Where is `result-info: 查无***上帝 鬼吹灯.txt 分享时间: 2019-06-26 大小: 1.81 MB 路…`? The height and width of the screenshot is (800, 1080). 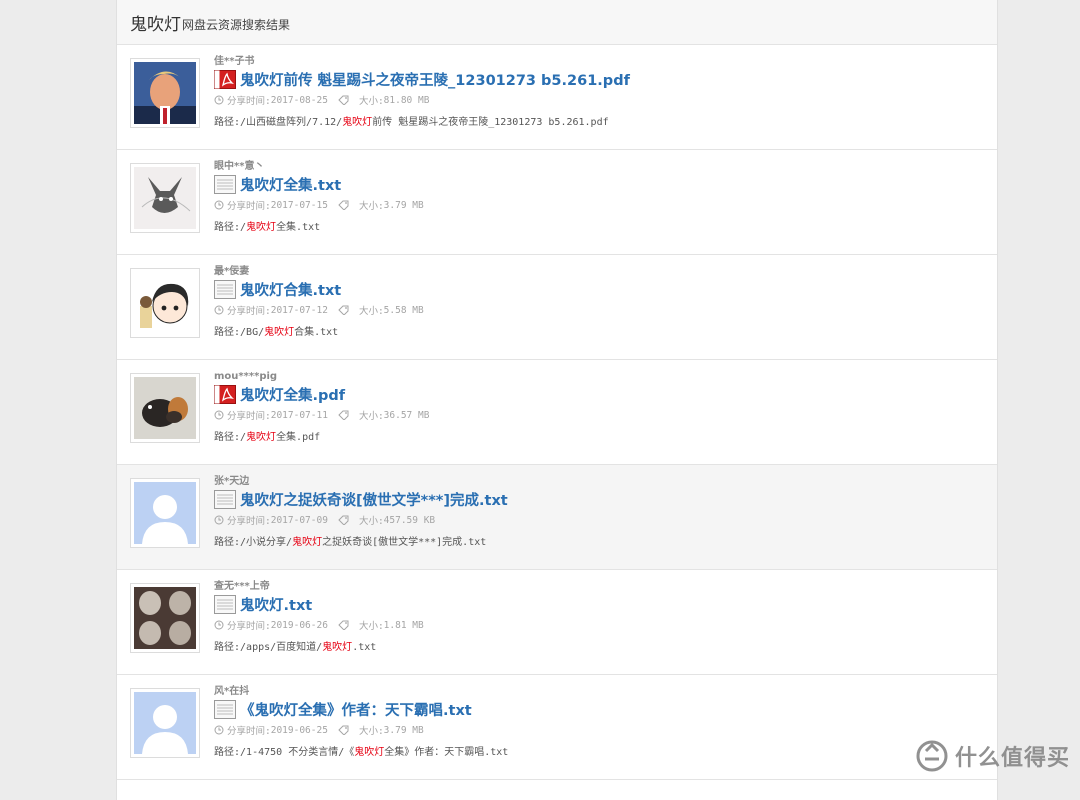
result-info: 查无***上帝 鬼吹灯.txt 分享时间: 2019-06-26 大小: 1.81 MB 路… is located at coordinates (600, 617).